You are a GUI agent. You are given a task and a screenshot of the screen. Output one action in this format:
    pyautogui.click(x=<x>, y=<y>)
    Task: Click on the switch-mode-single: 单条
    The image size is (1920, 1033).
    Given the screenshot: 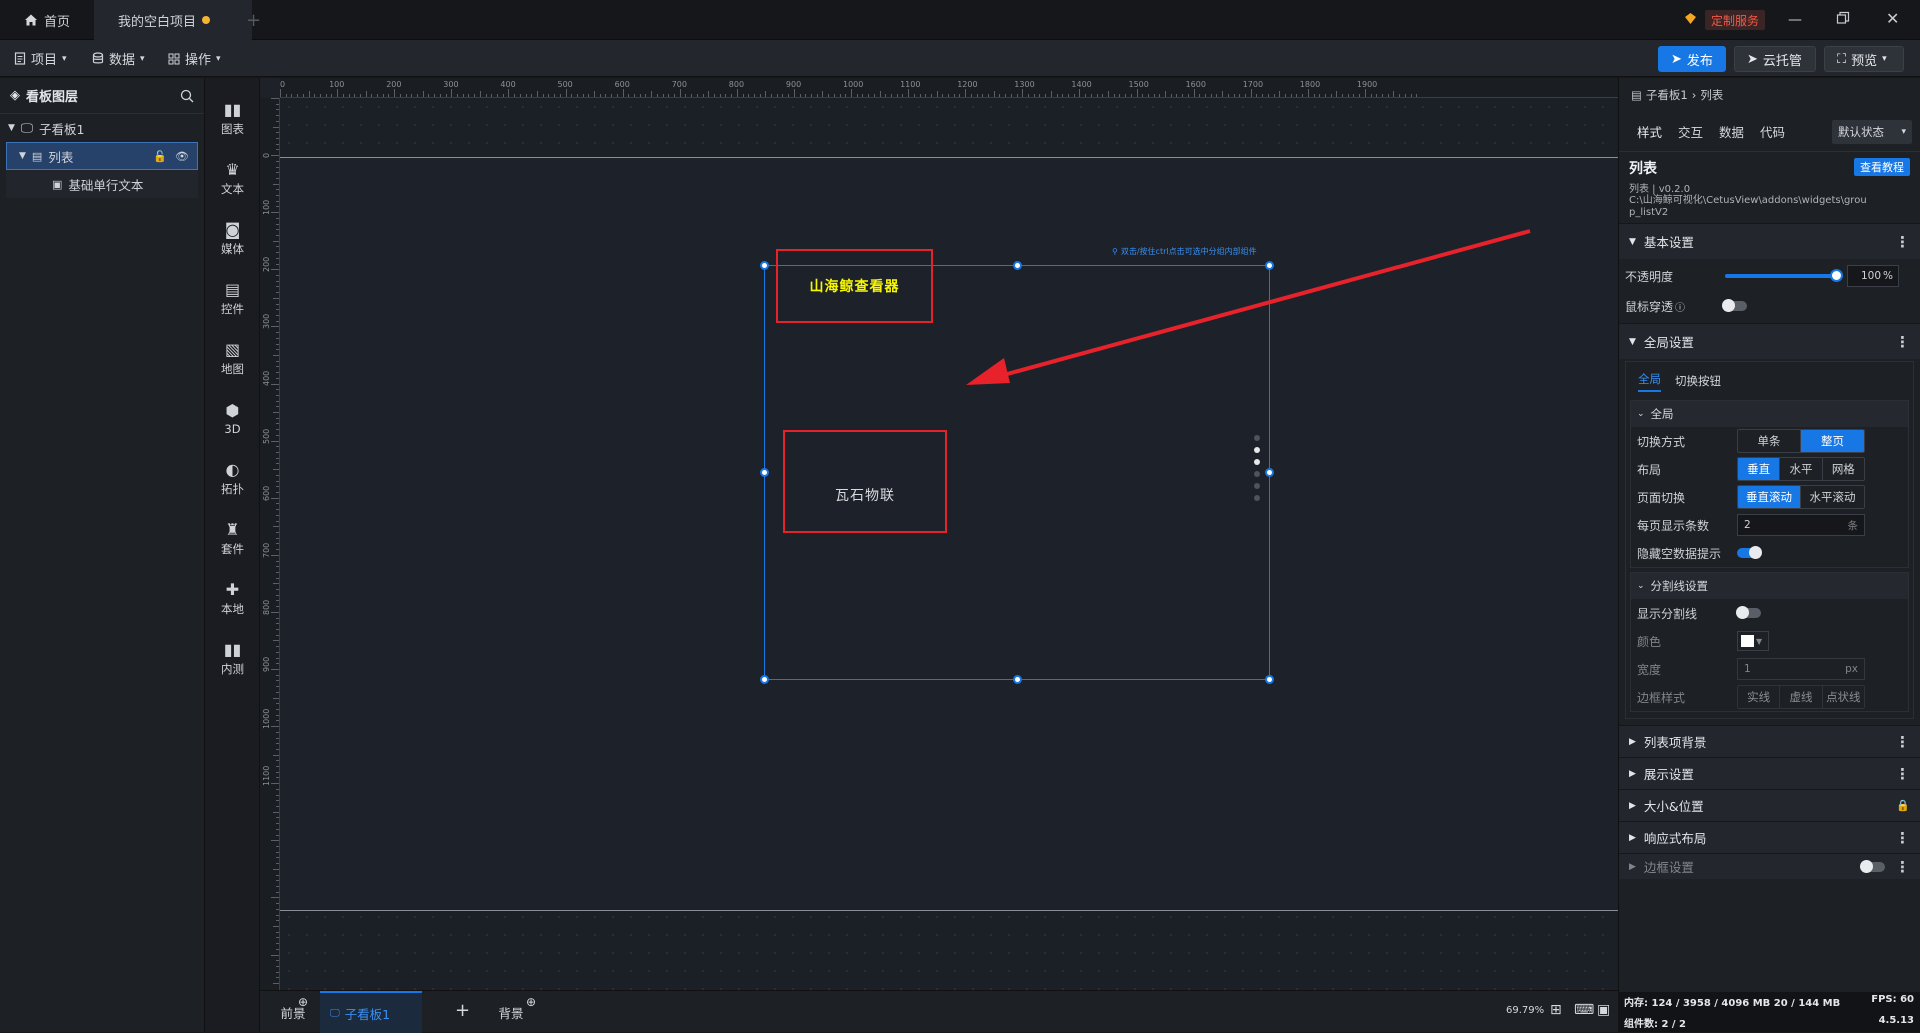 What is the action you would take?
    pyautogui.click(x=1770, y=441)
    